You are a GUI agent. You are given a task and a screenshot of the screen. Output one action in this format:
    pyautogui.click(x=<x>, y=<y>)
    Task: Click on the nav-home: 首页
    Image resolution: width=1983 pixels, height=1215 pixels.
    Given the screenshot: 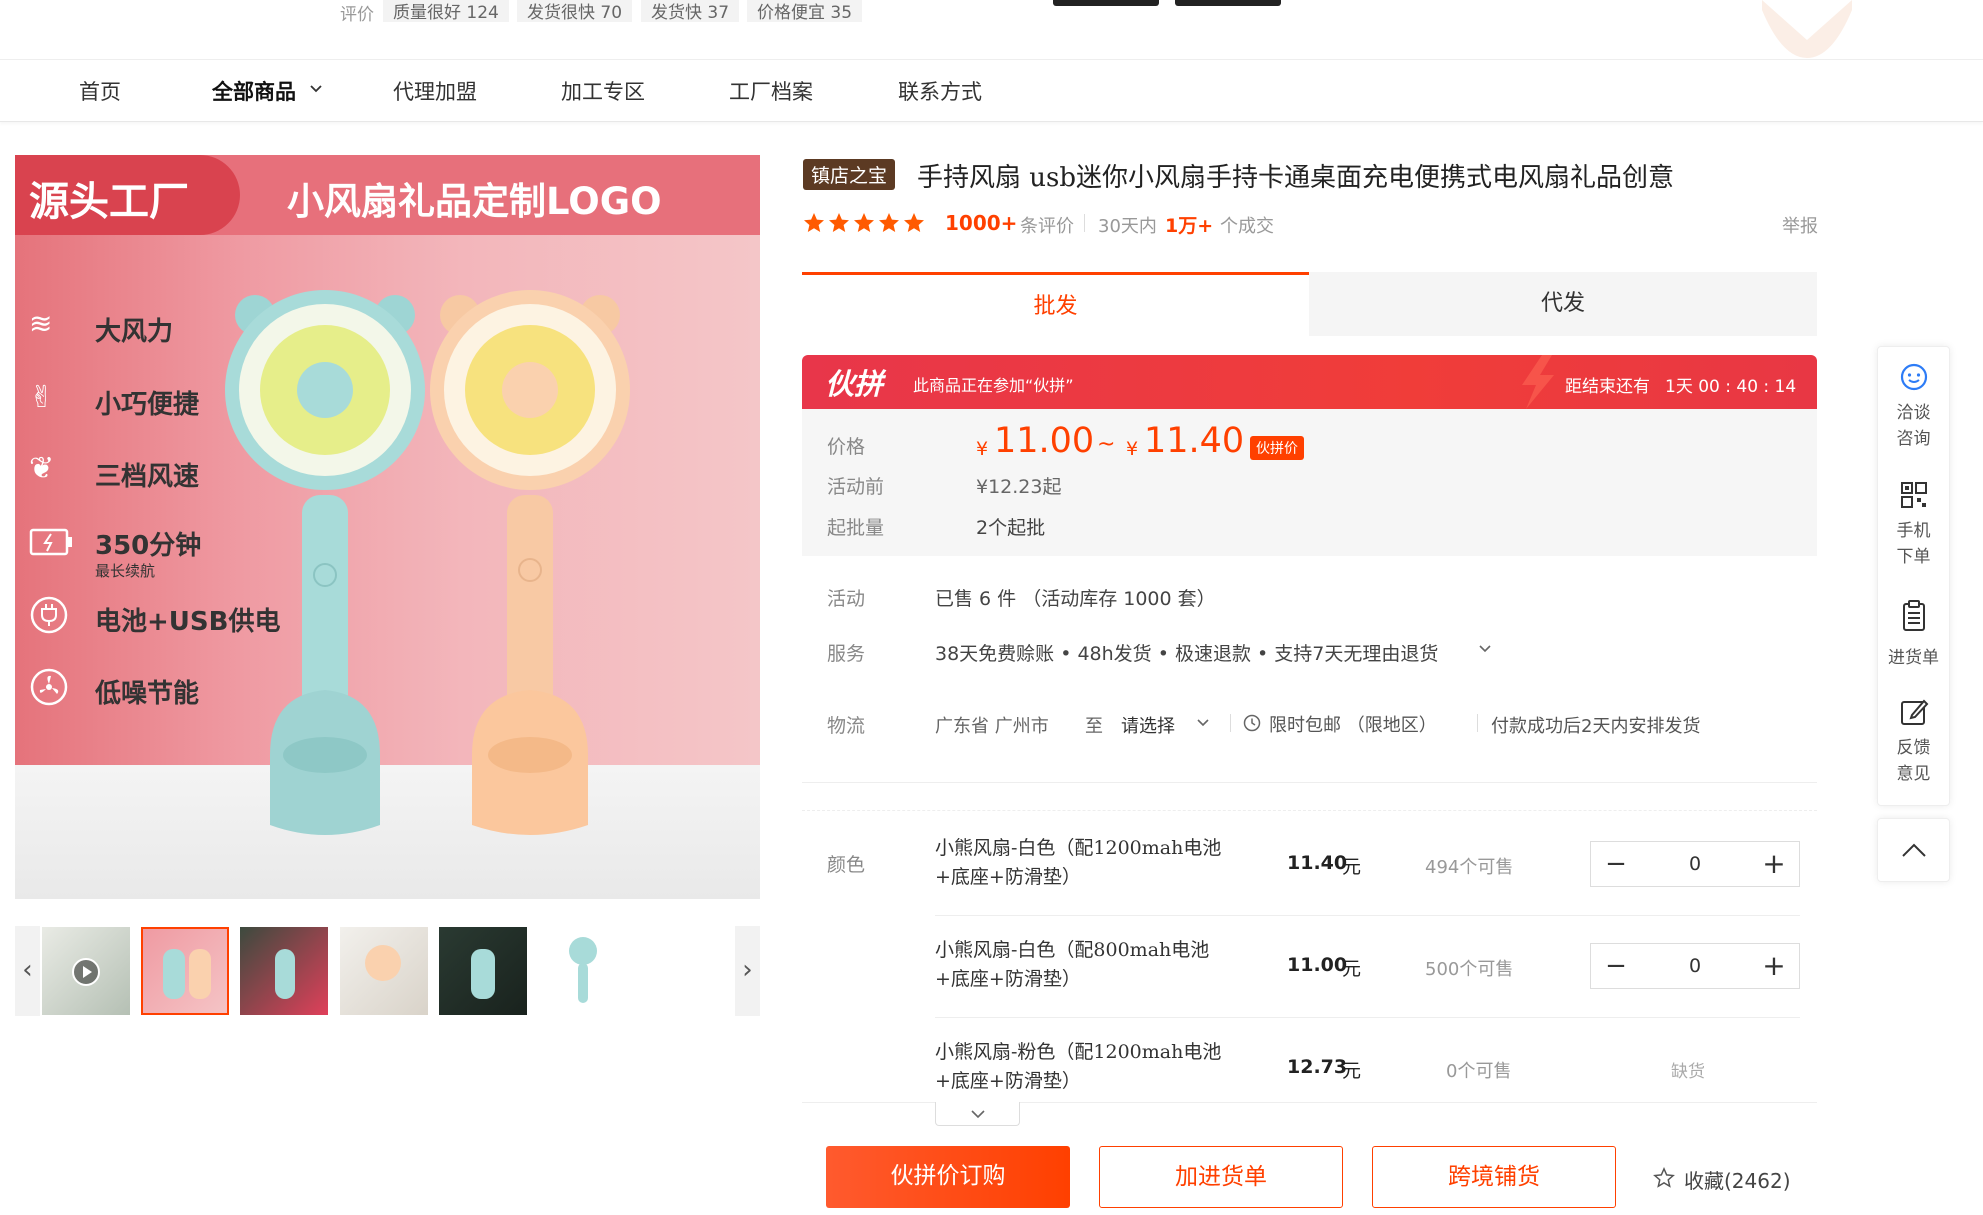 What is the action you would take?
    pyautogui.click(x=100, y=91)
    